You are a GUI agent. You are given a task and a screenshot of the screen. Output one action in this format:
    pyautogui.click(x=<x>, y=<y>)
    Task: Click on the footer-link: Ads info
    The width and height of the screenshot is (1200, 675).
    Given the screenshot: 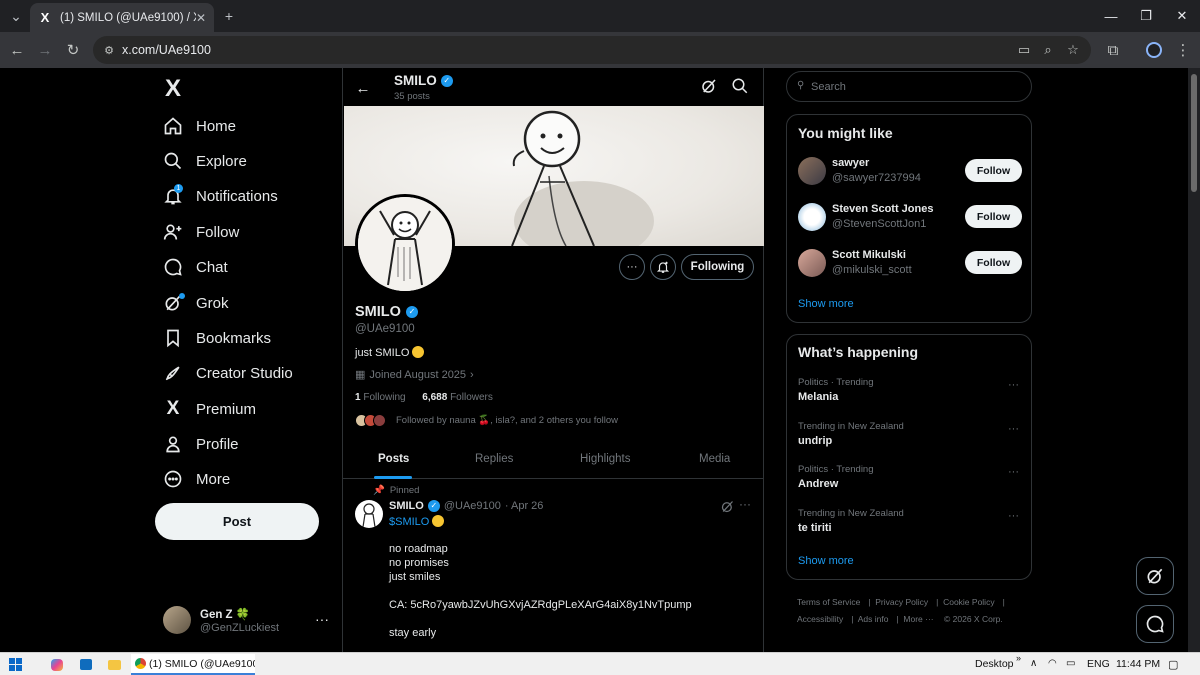 What is the action you would take?
    pyautogui.click(x=873, y=619)
    